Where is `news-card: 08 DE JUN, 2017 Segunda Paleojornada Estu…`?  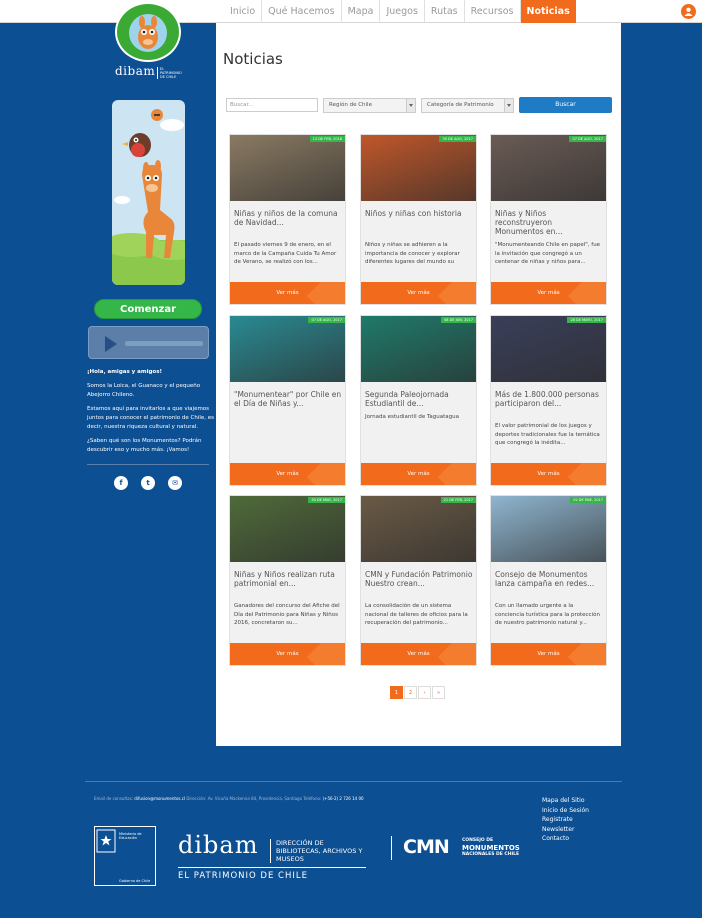
news-card: 08 DE JUN, 2017 Segunda Paleojornada Estu… is located at coordinates (418, 400).